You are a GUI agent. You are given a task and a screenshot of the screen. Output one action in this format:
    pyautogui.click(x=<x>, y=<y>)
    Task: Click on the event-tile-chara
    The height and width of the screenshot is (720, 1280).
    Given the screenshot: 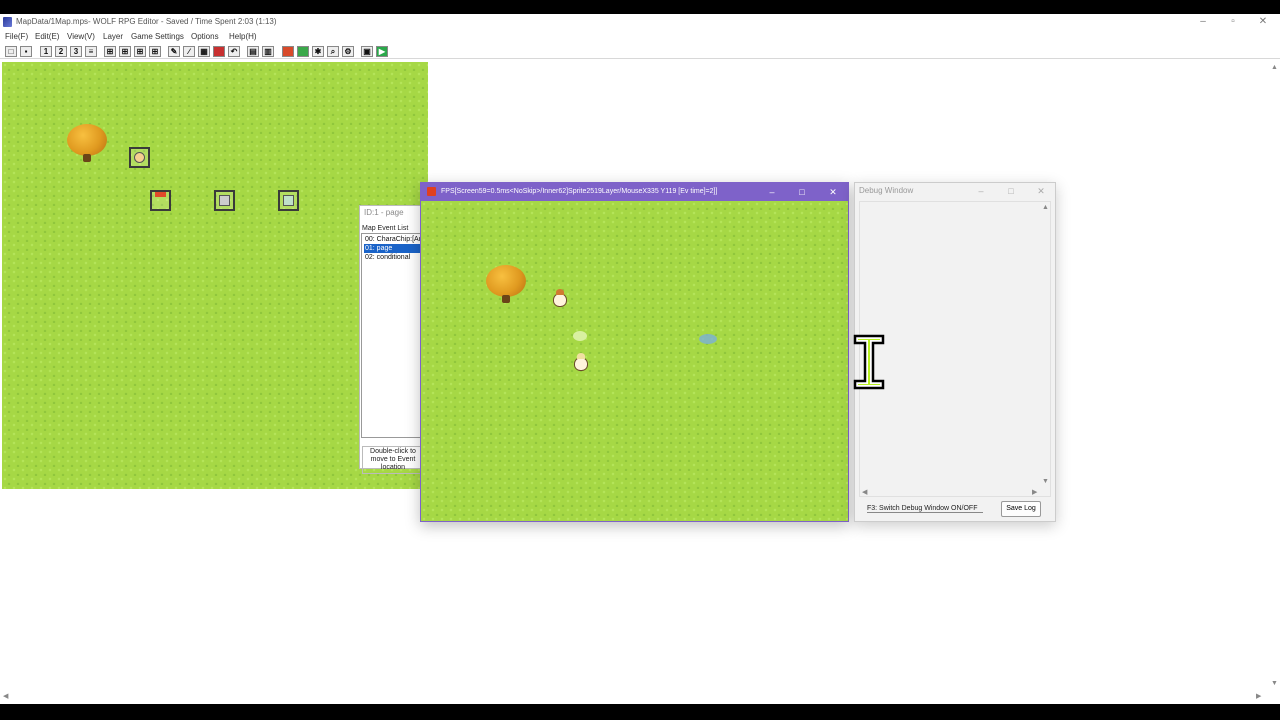 What is the action you would take?
    pyautogui.click(x=139, y=157)
    